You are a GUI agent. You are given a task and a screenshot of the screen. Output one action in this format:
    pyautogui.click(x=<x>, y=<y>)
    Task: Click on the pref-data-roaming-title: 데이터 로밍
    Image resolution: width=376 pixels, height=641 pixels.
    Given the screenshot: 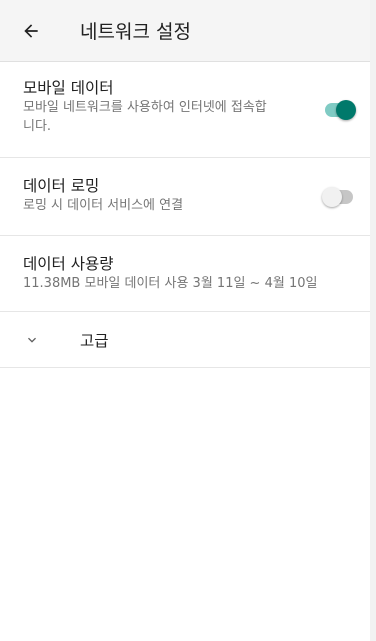 What is the action you would take?
    pyautogui.click(x=61, y=186)
    